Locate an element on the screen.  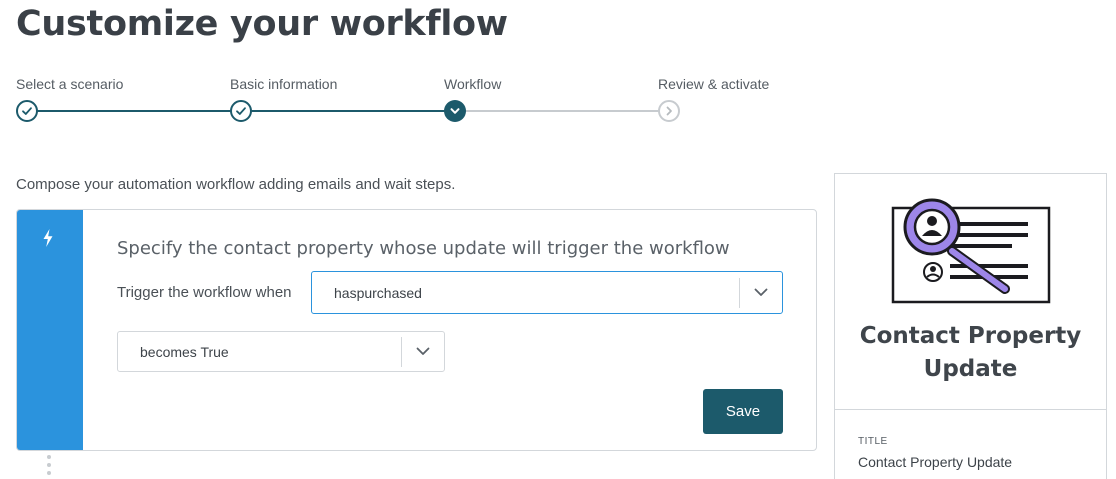
contact-property-value: haspurchased is located at coordinates (378, 292).